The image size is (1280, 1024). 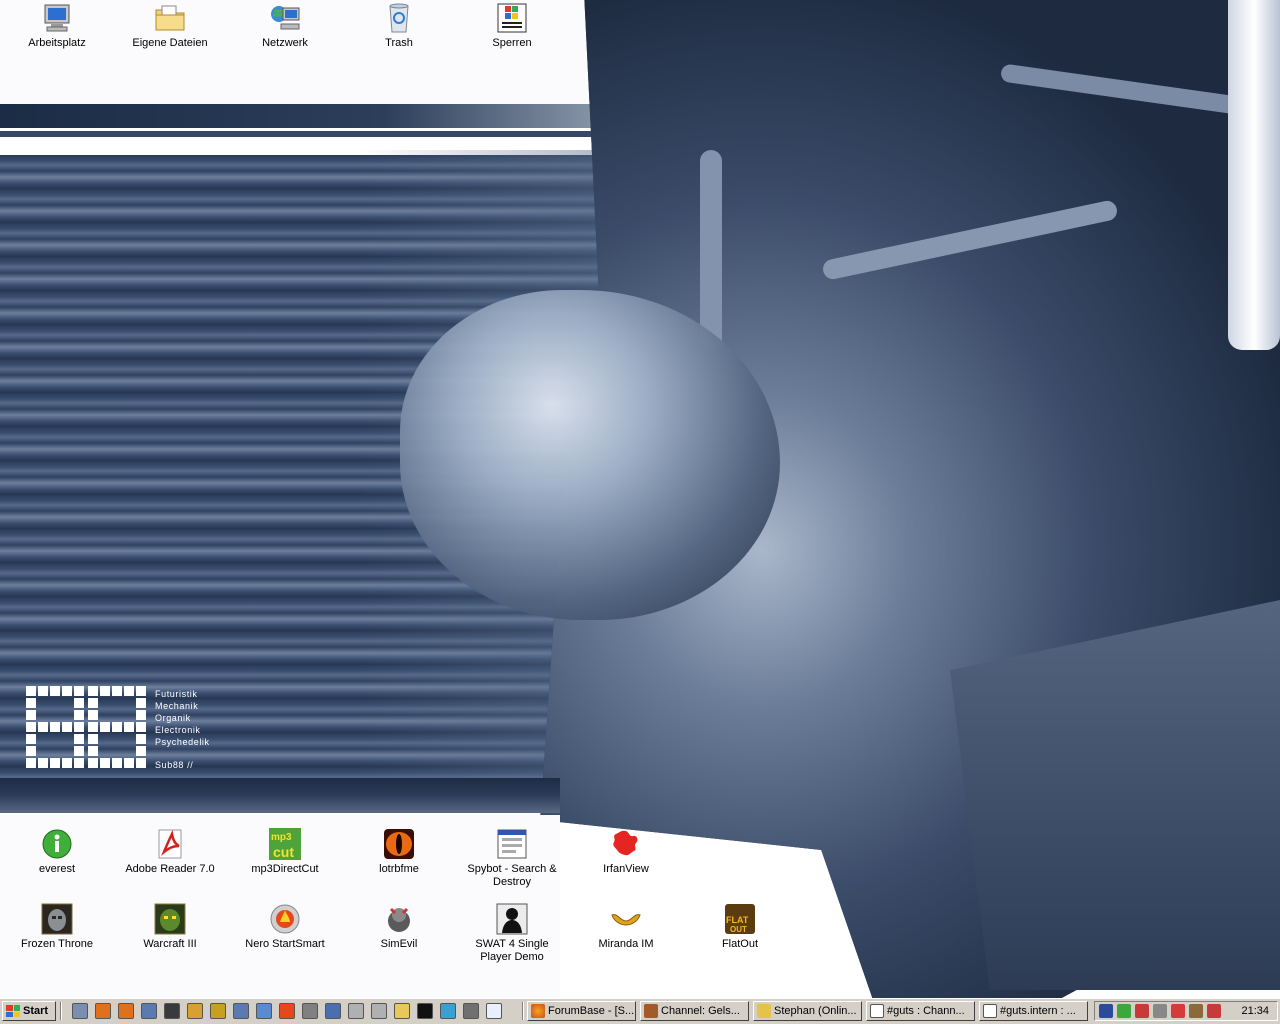 I want to click on desktop-icon-nero-startsmart: Nero StartSmart, so click(x=285, y=927).